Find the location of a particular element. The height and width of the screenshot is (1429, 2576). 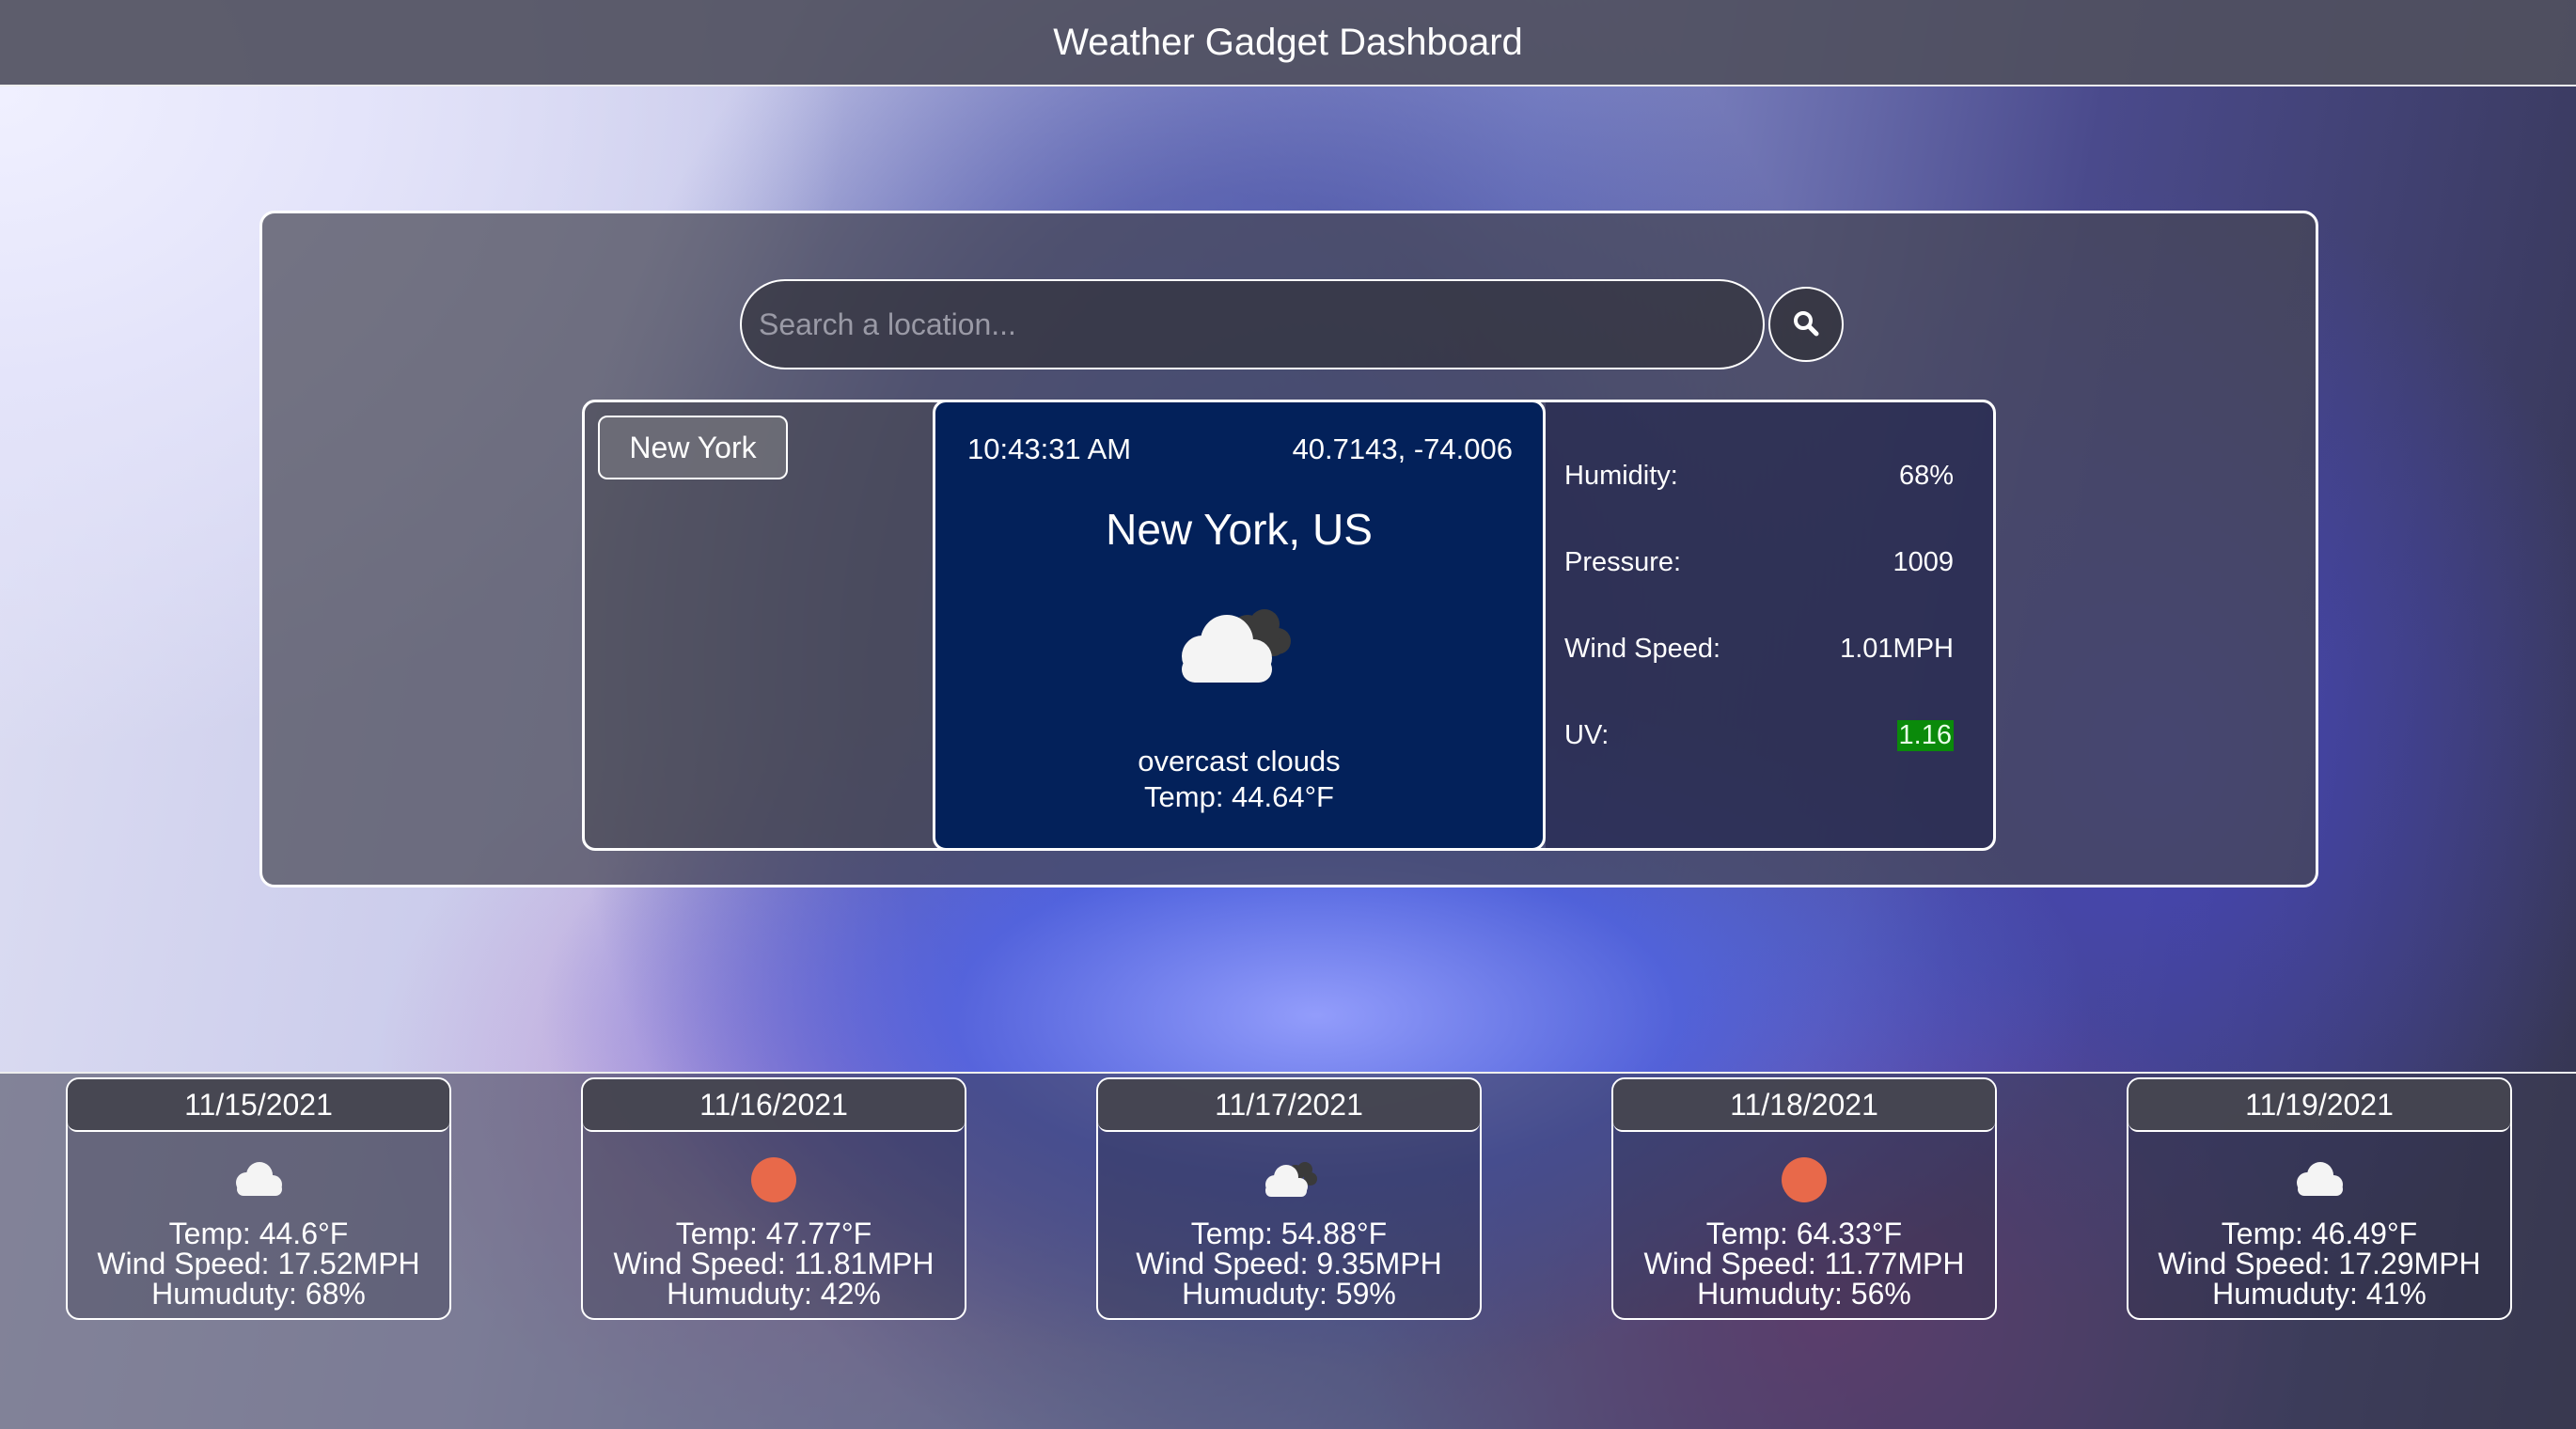

forecast-temp: Temp: 47.77°F is located at coordinates (774, 1233).